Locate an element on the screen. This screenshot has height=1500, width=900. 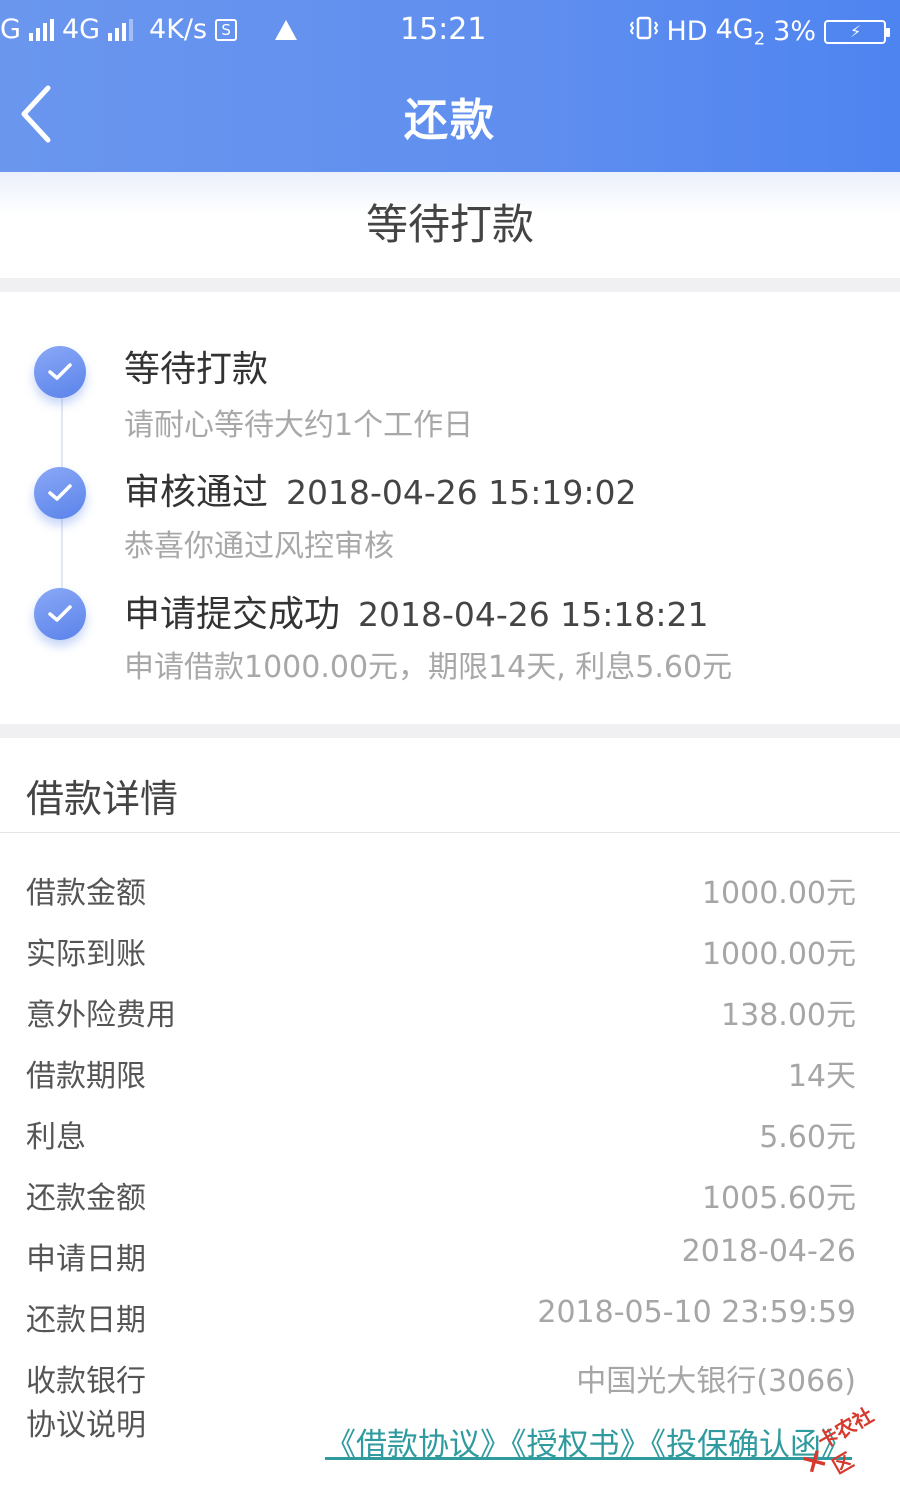
detail-label: 还款日期 is located at coordinates (86, 1320).